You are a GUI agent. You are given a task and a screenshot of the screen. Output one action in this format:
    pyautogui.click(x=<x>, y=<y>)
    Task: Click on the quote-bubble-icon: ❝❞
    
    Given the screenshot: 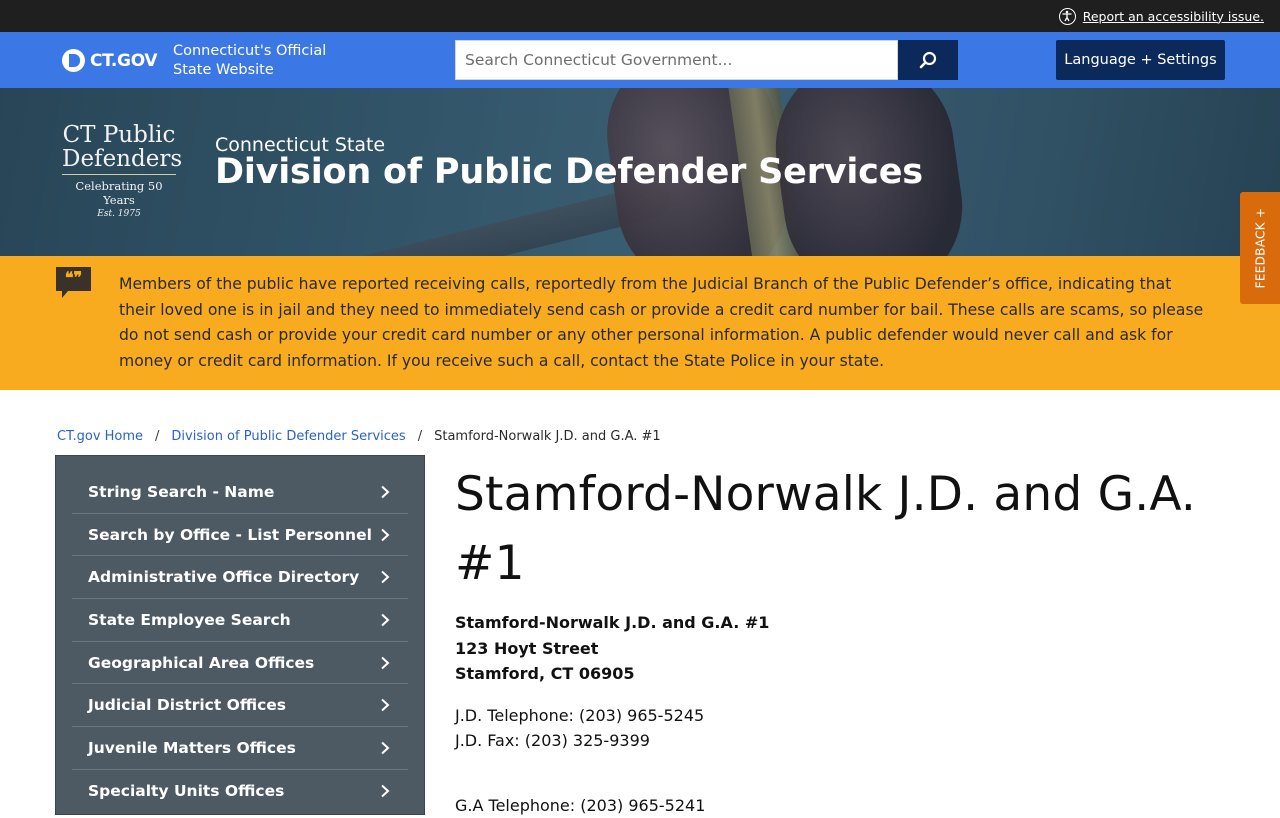 What is the action you would take?
    pyautogui.click(x=73, y=282)
    